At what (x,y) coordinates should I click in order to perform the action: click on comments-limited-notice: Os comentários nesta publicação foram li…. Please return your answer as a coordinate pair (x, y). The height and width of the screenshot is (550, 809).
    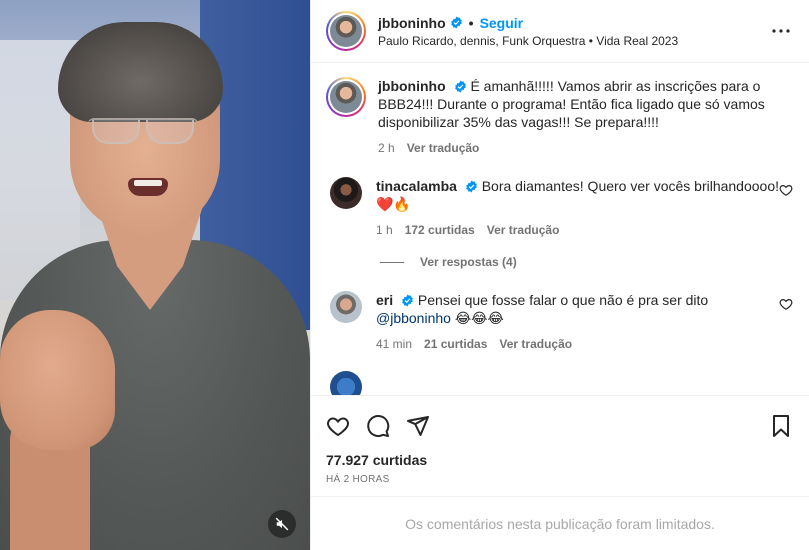
    Looking at the image, I should click on (560, 523).